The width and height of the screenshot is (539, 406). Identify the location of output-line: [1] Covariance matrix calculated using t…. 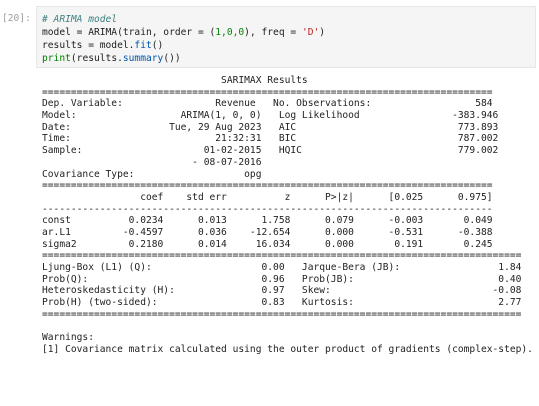
(287, 349).